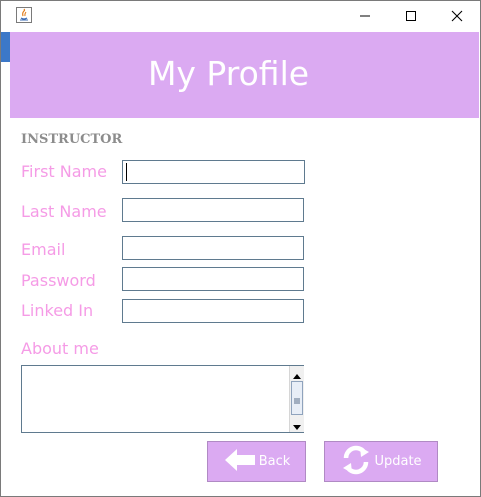 The width and height of the screenshot is (481, 497). Describe the element at coordinates (57, 310) in the screenshot. I see `linked-in-label: Linked In` at that location.